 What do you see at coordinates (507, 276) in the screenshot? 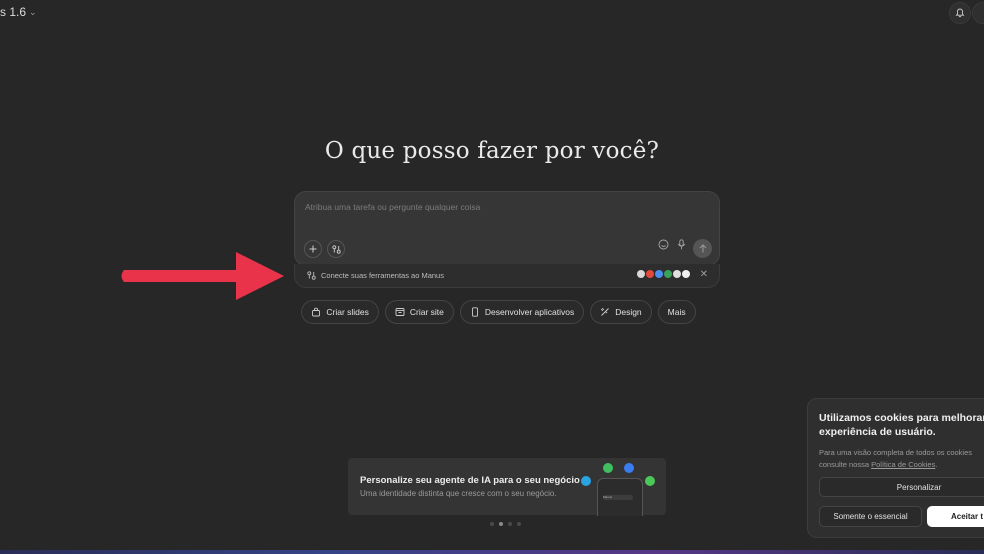
I see `connect-tools-bar: Conecte suas ferramentas ao Manus ✕` at bounding box center [507, 276].